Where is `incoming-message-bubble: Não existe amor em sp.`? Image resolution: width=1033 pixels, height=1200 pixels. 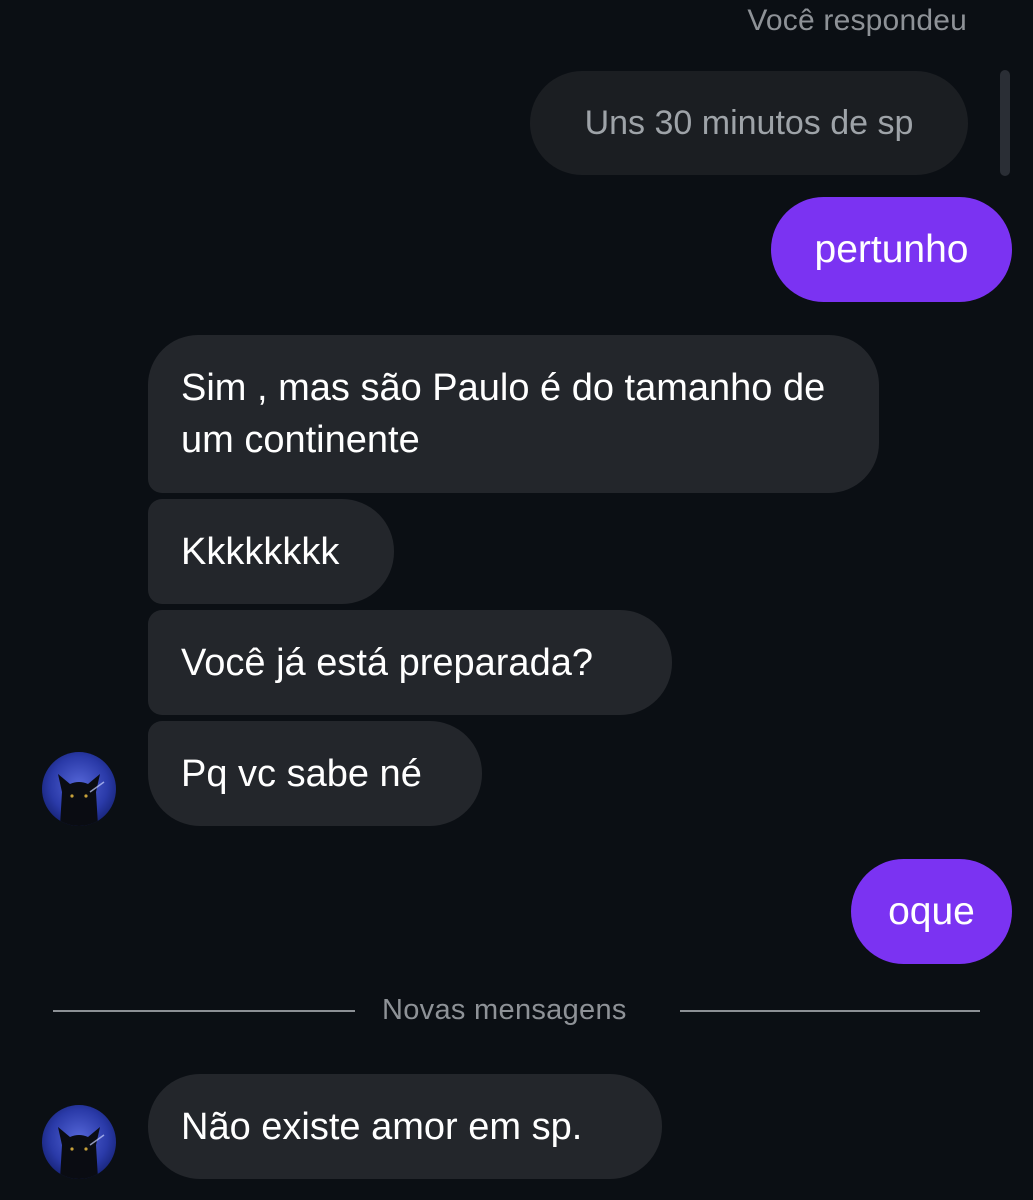 incoming-message-bubble: Não existe amor em sp. is located at coordinates (405, 1126).